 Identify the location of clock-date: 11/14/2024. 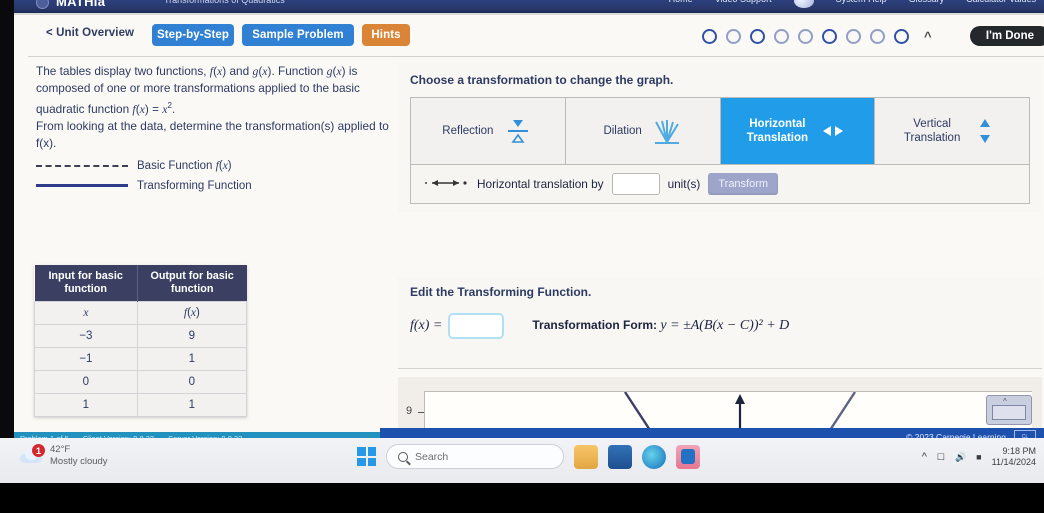
(1013, 462).